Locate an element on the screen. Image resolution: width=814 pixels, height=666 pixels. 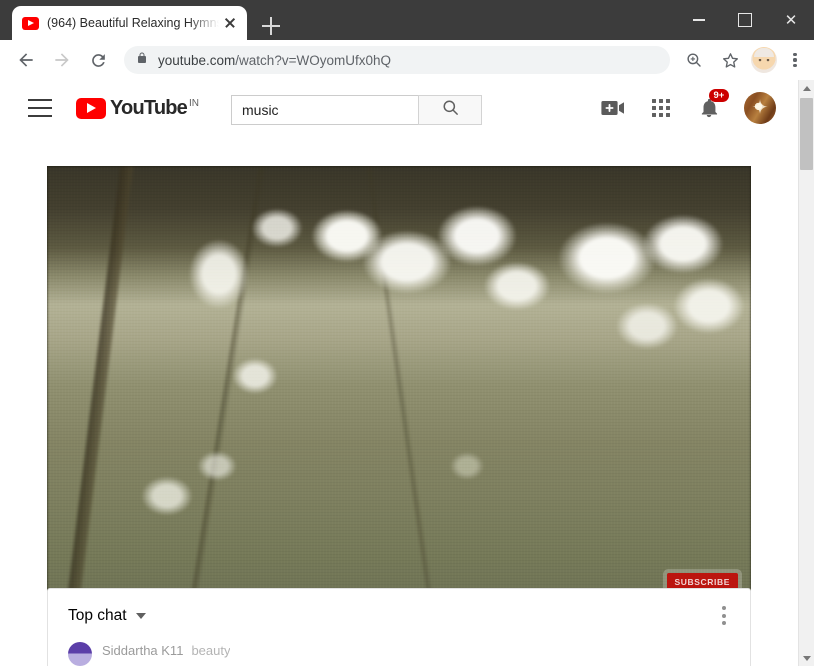
navigation-bar: youtube.com/watch?v=WOyomUfx0hQ is located at coordinates (407, 60).